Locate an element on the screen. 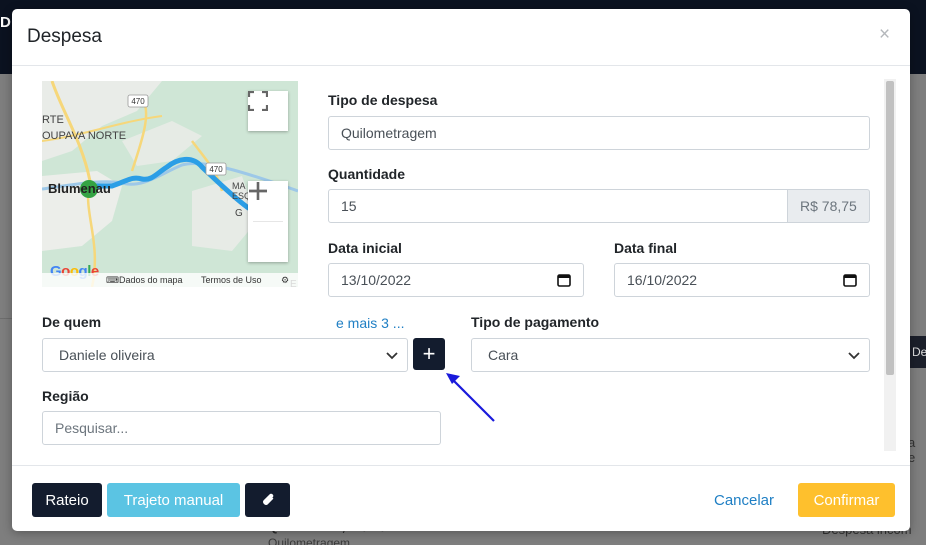 Image resolution: width=926 pixels, height=545 pixels. de-quem-value: Daniele oliveira is located at coordinates (107, 355).